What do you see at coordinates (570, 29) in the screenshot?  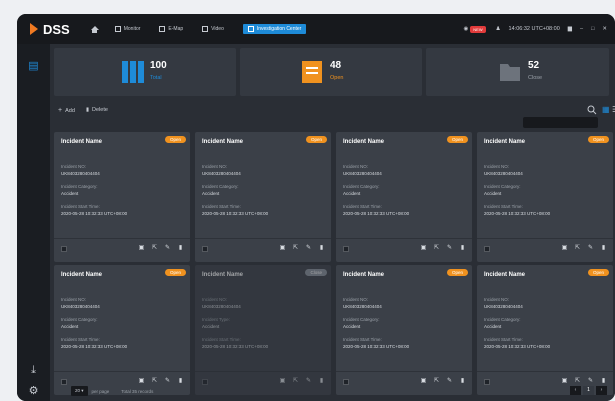 I see `lock-icon: ▆` at bounding box center [570, 29].